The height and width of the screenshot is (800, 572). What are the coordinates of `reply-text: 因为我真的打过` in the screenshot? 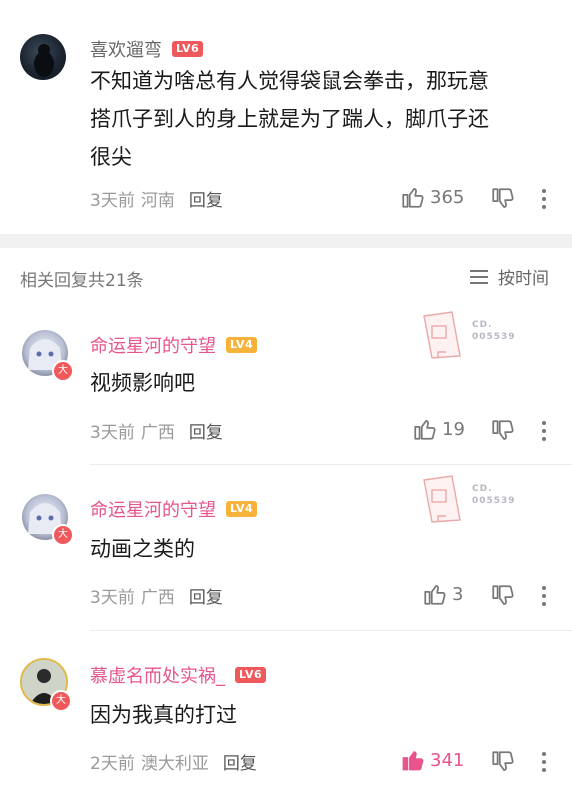 It's located at (163, 715).